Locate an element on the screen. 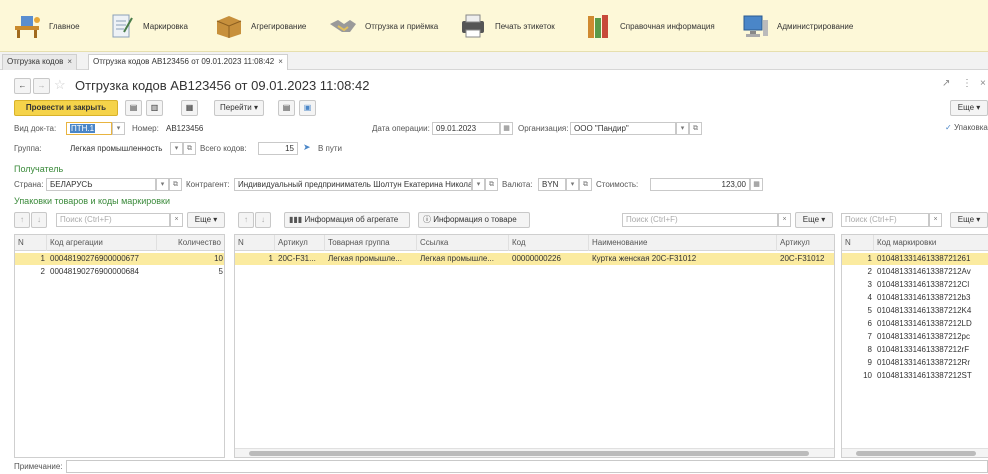 This screenshot has width=988, height=474. box-icon is located at coordinates (229, 27).